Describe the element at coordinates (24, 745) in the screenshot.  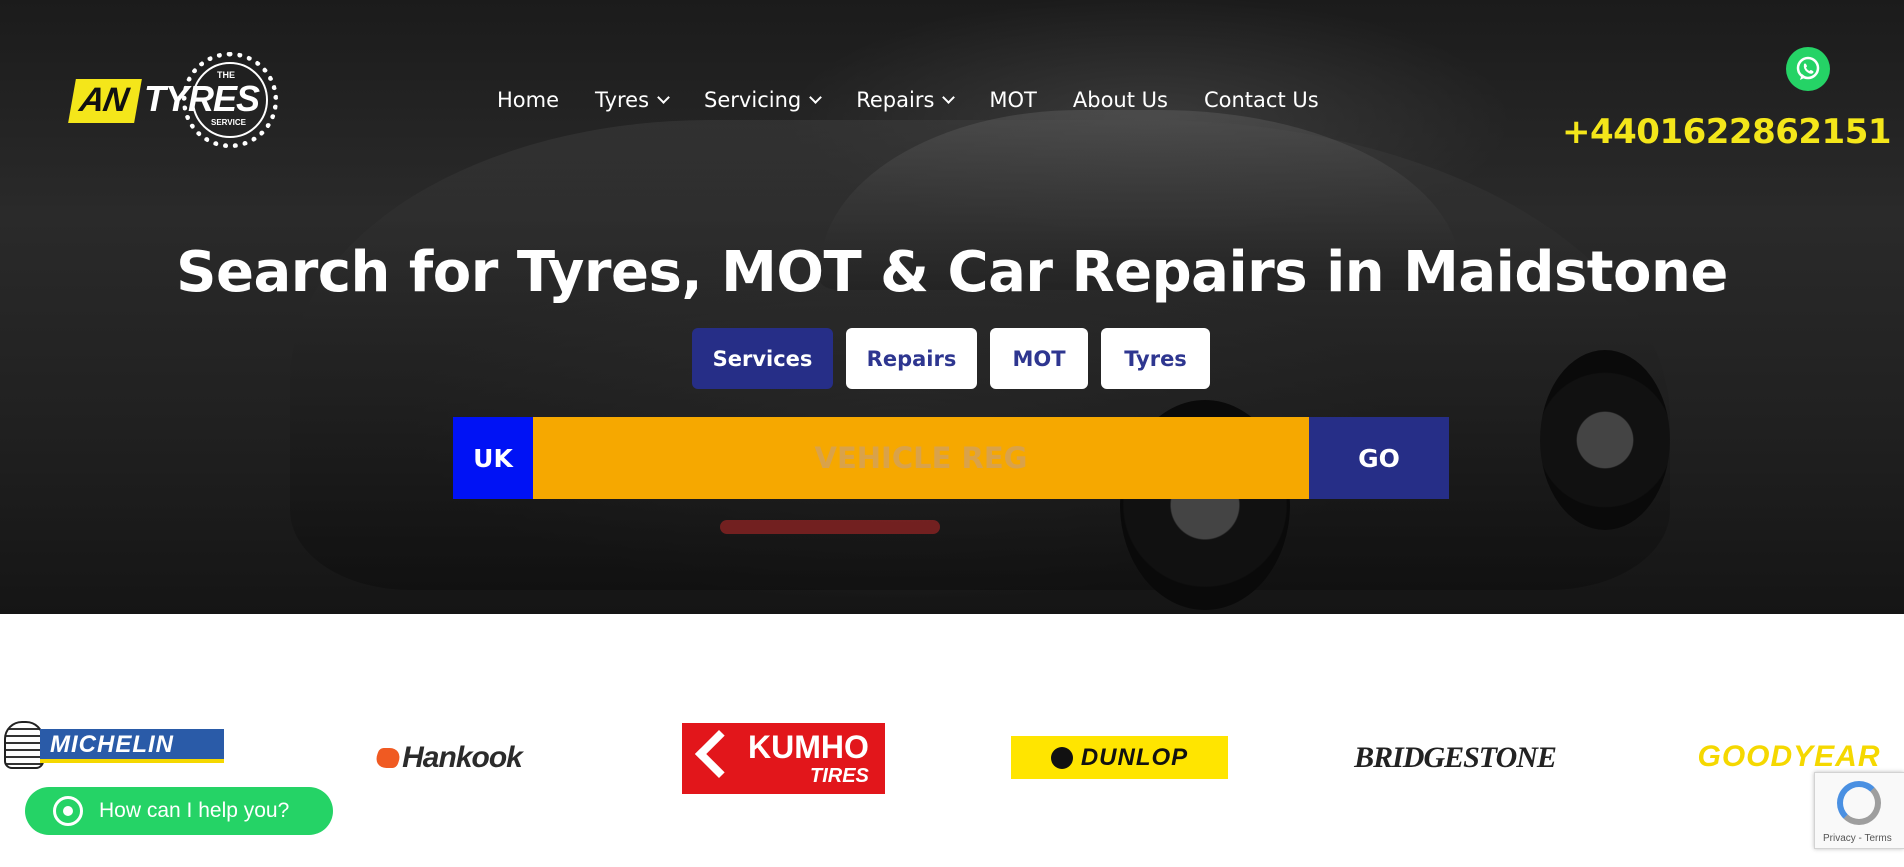
I see `michelin-man-icon` at that location.